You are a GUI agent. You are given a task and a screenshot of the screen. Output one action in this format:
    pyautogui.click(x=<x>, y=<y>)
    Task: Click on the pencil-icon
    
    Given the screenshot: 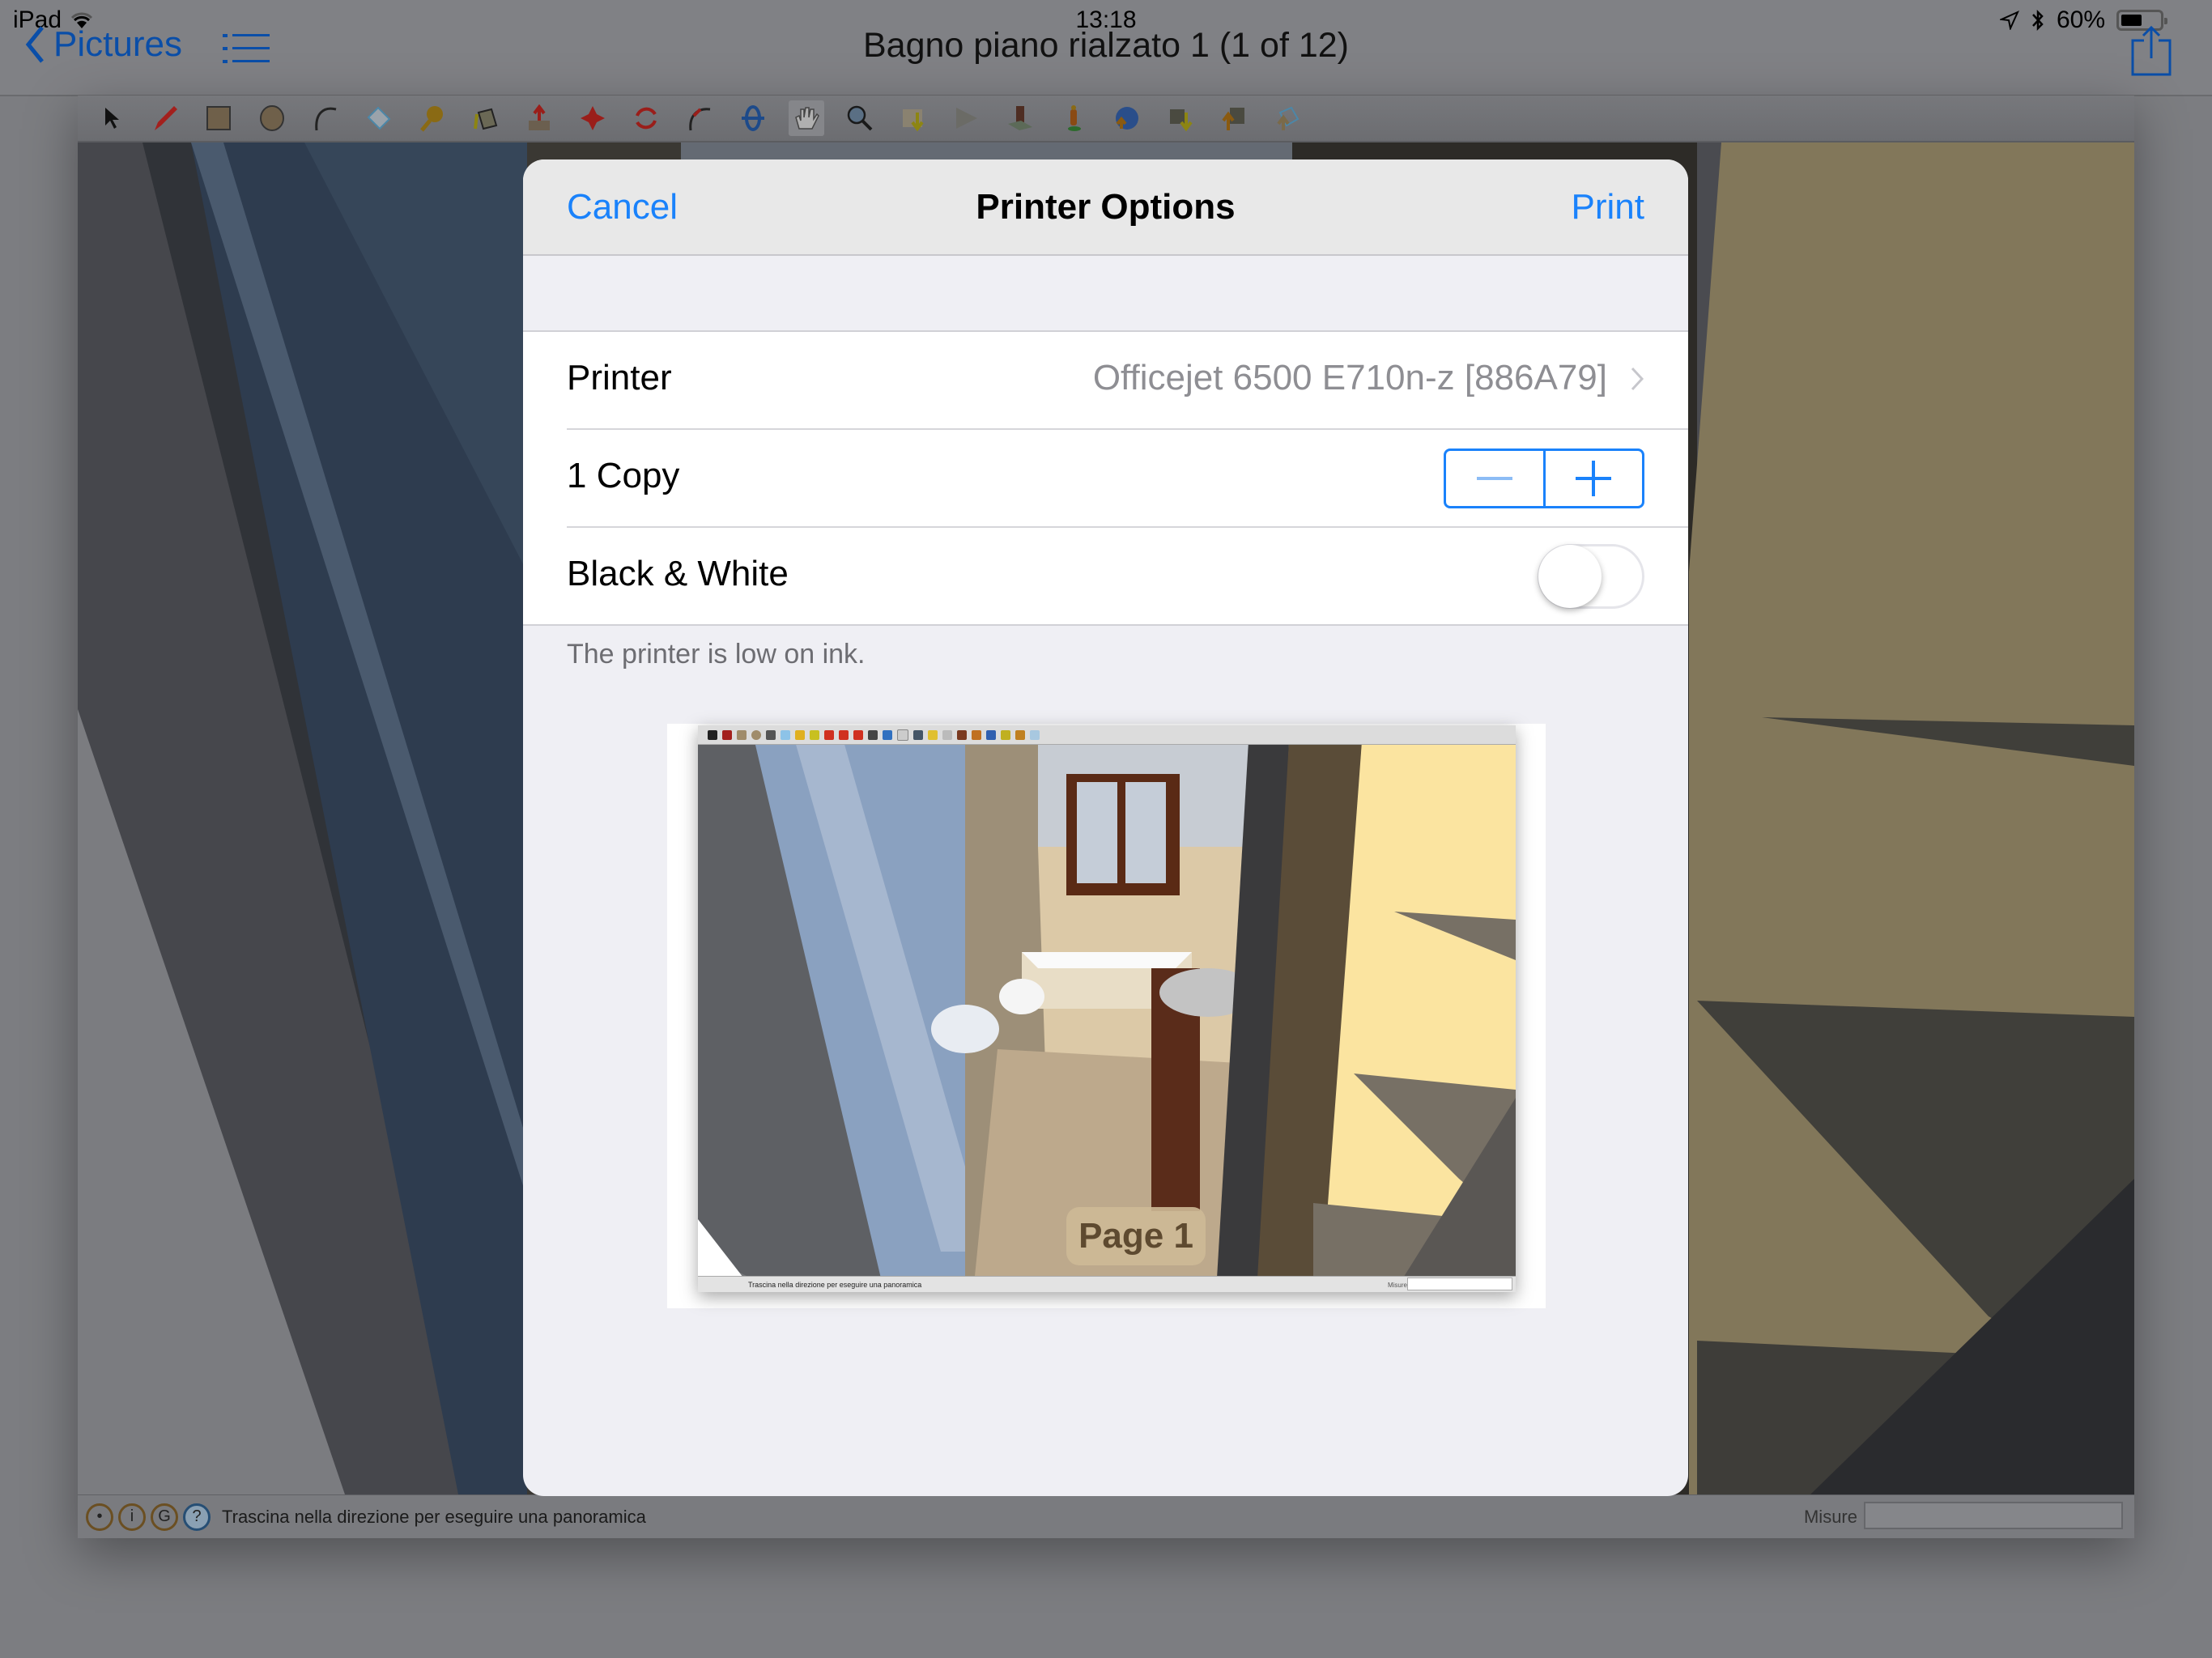 What is the action you would take?
    pyautogui.click(x=166, y=118)
    